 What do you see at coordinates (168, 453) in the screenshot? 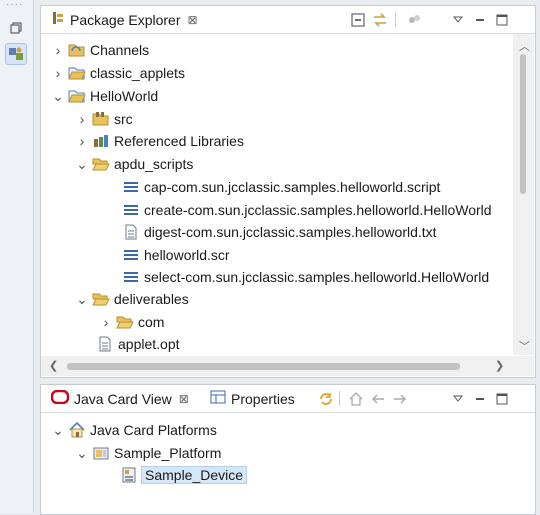
I see `tree-item-label: Sample_Platform` at bounding box center [168, 453].